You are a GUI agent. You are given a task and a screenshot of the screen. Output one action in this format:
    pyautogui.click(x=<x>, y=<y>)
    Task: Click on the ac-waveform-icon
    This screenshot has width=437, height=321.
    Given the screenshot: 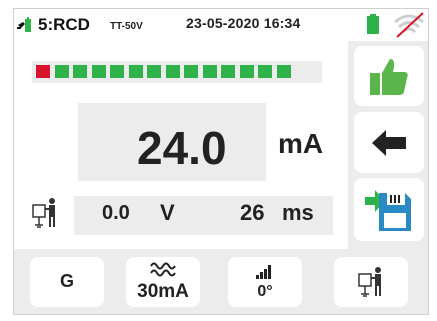 What is the action you would take?
    pyautogui.click(x=163, y=269)
    